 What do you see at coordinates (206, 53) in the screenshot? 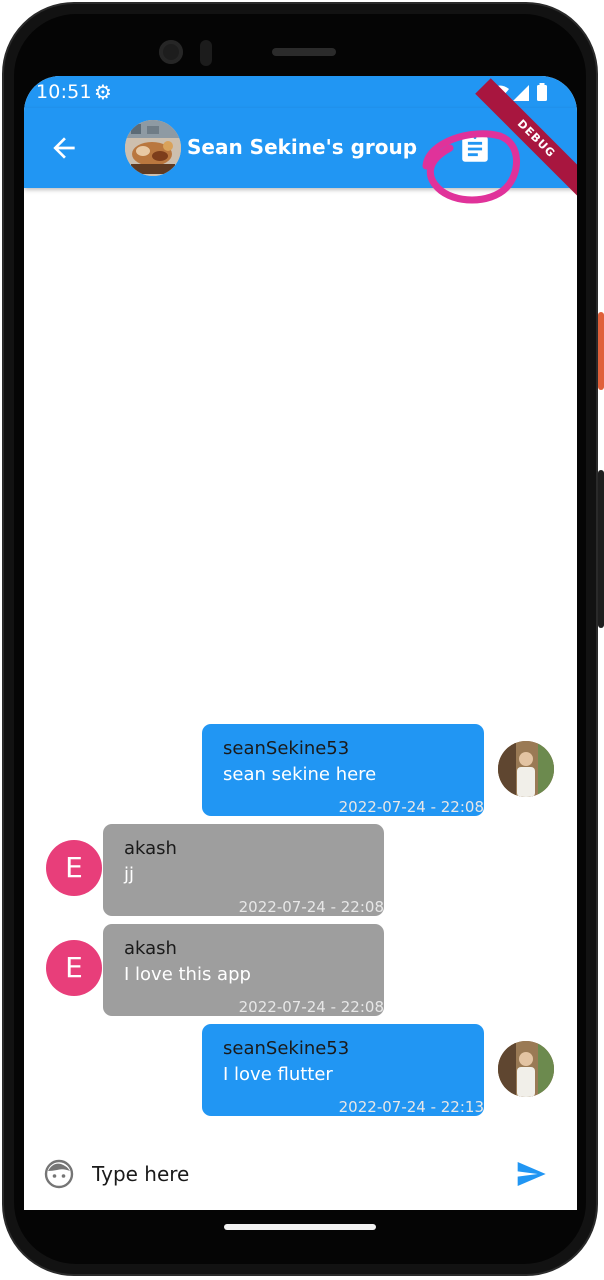
I see `proximity-sensor` at bounding box center [206, 53].